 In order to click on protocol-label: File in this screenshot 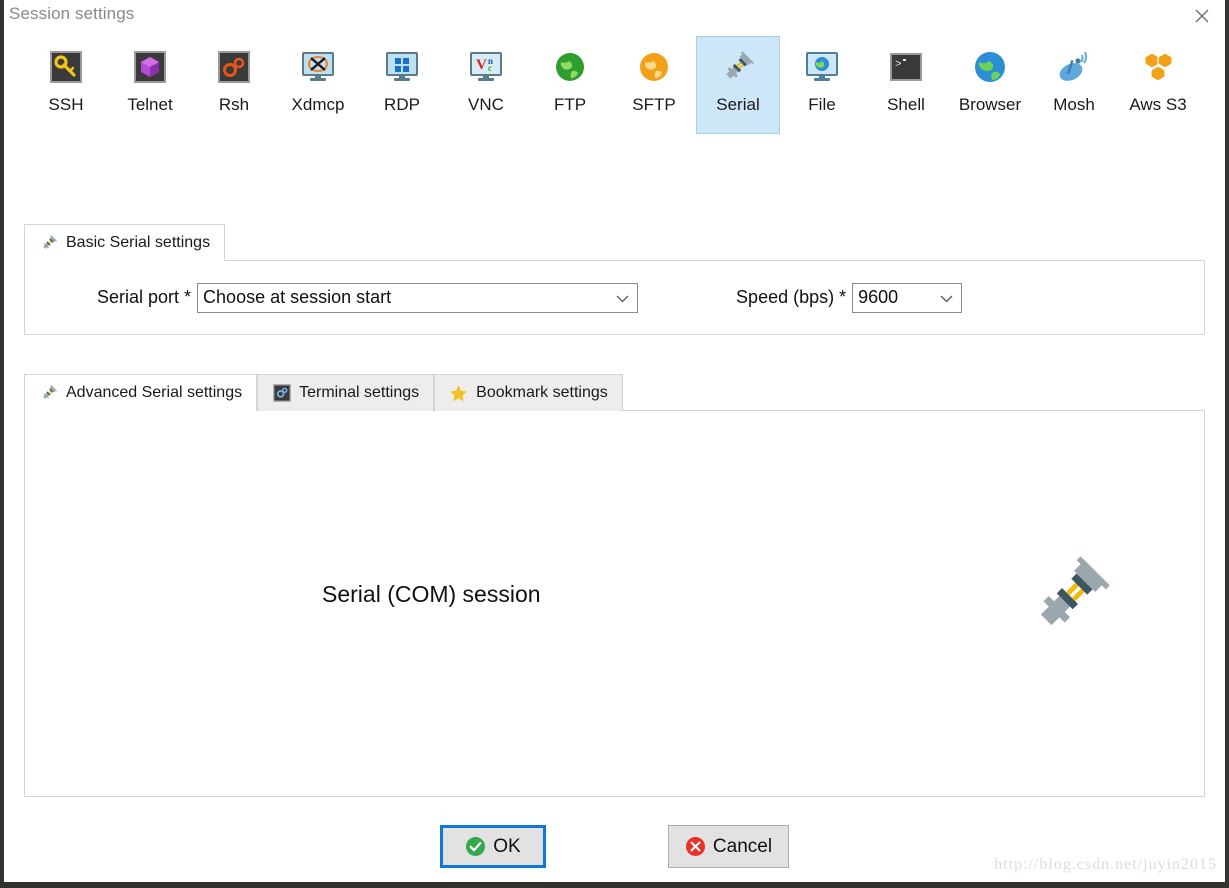, I will do `click(822, 104)`.